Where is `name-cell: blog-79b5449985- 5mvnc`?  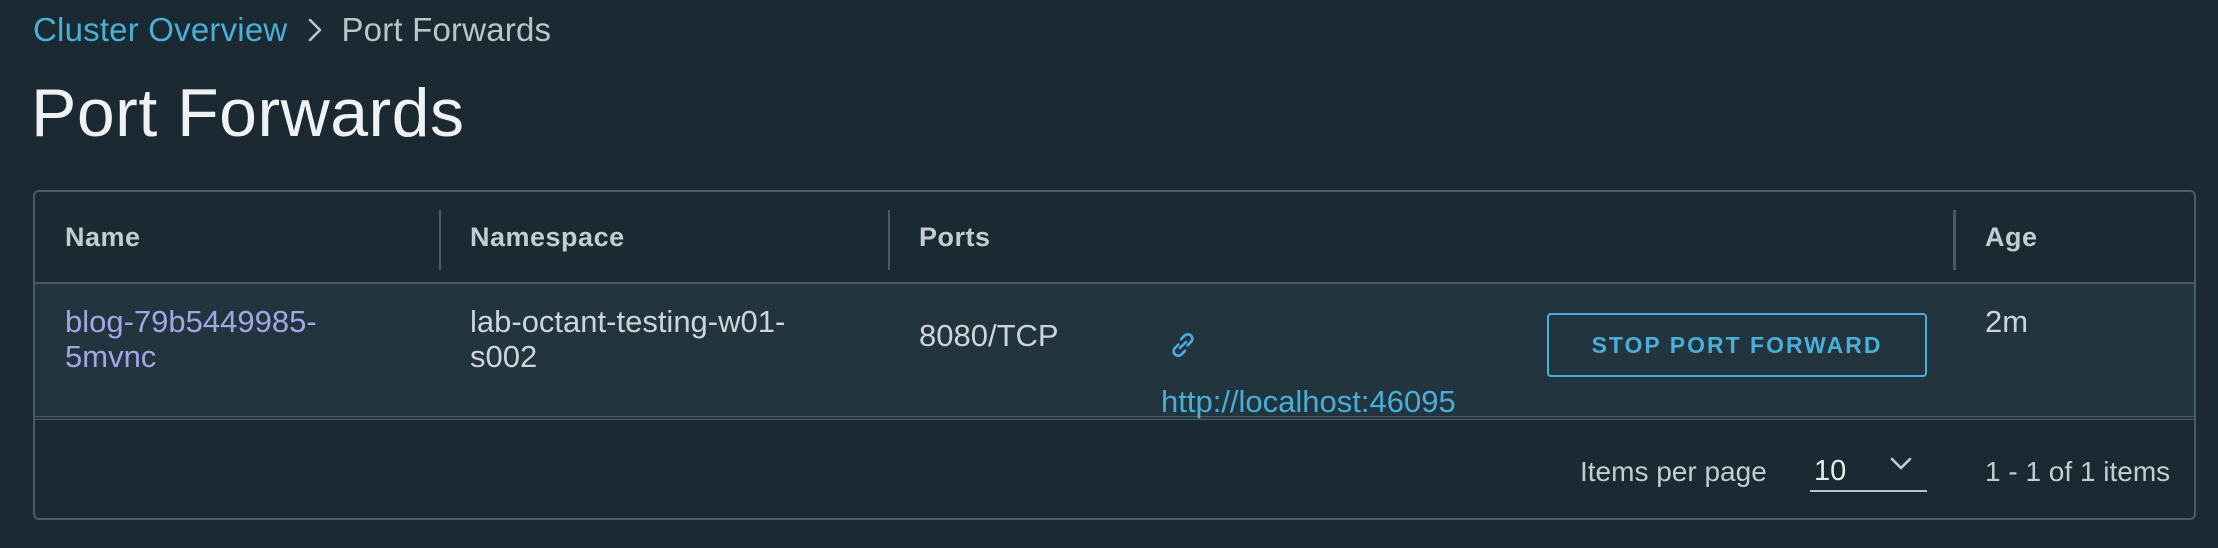 name-cell: blog-79b5449985- 5mvnc is located at coordinates (191, 339).